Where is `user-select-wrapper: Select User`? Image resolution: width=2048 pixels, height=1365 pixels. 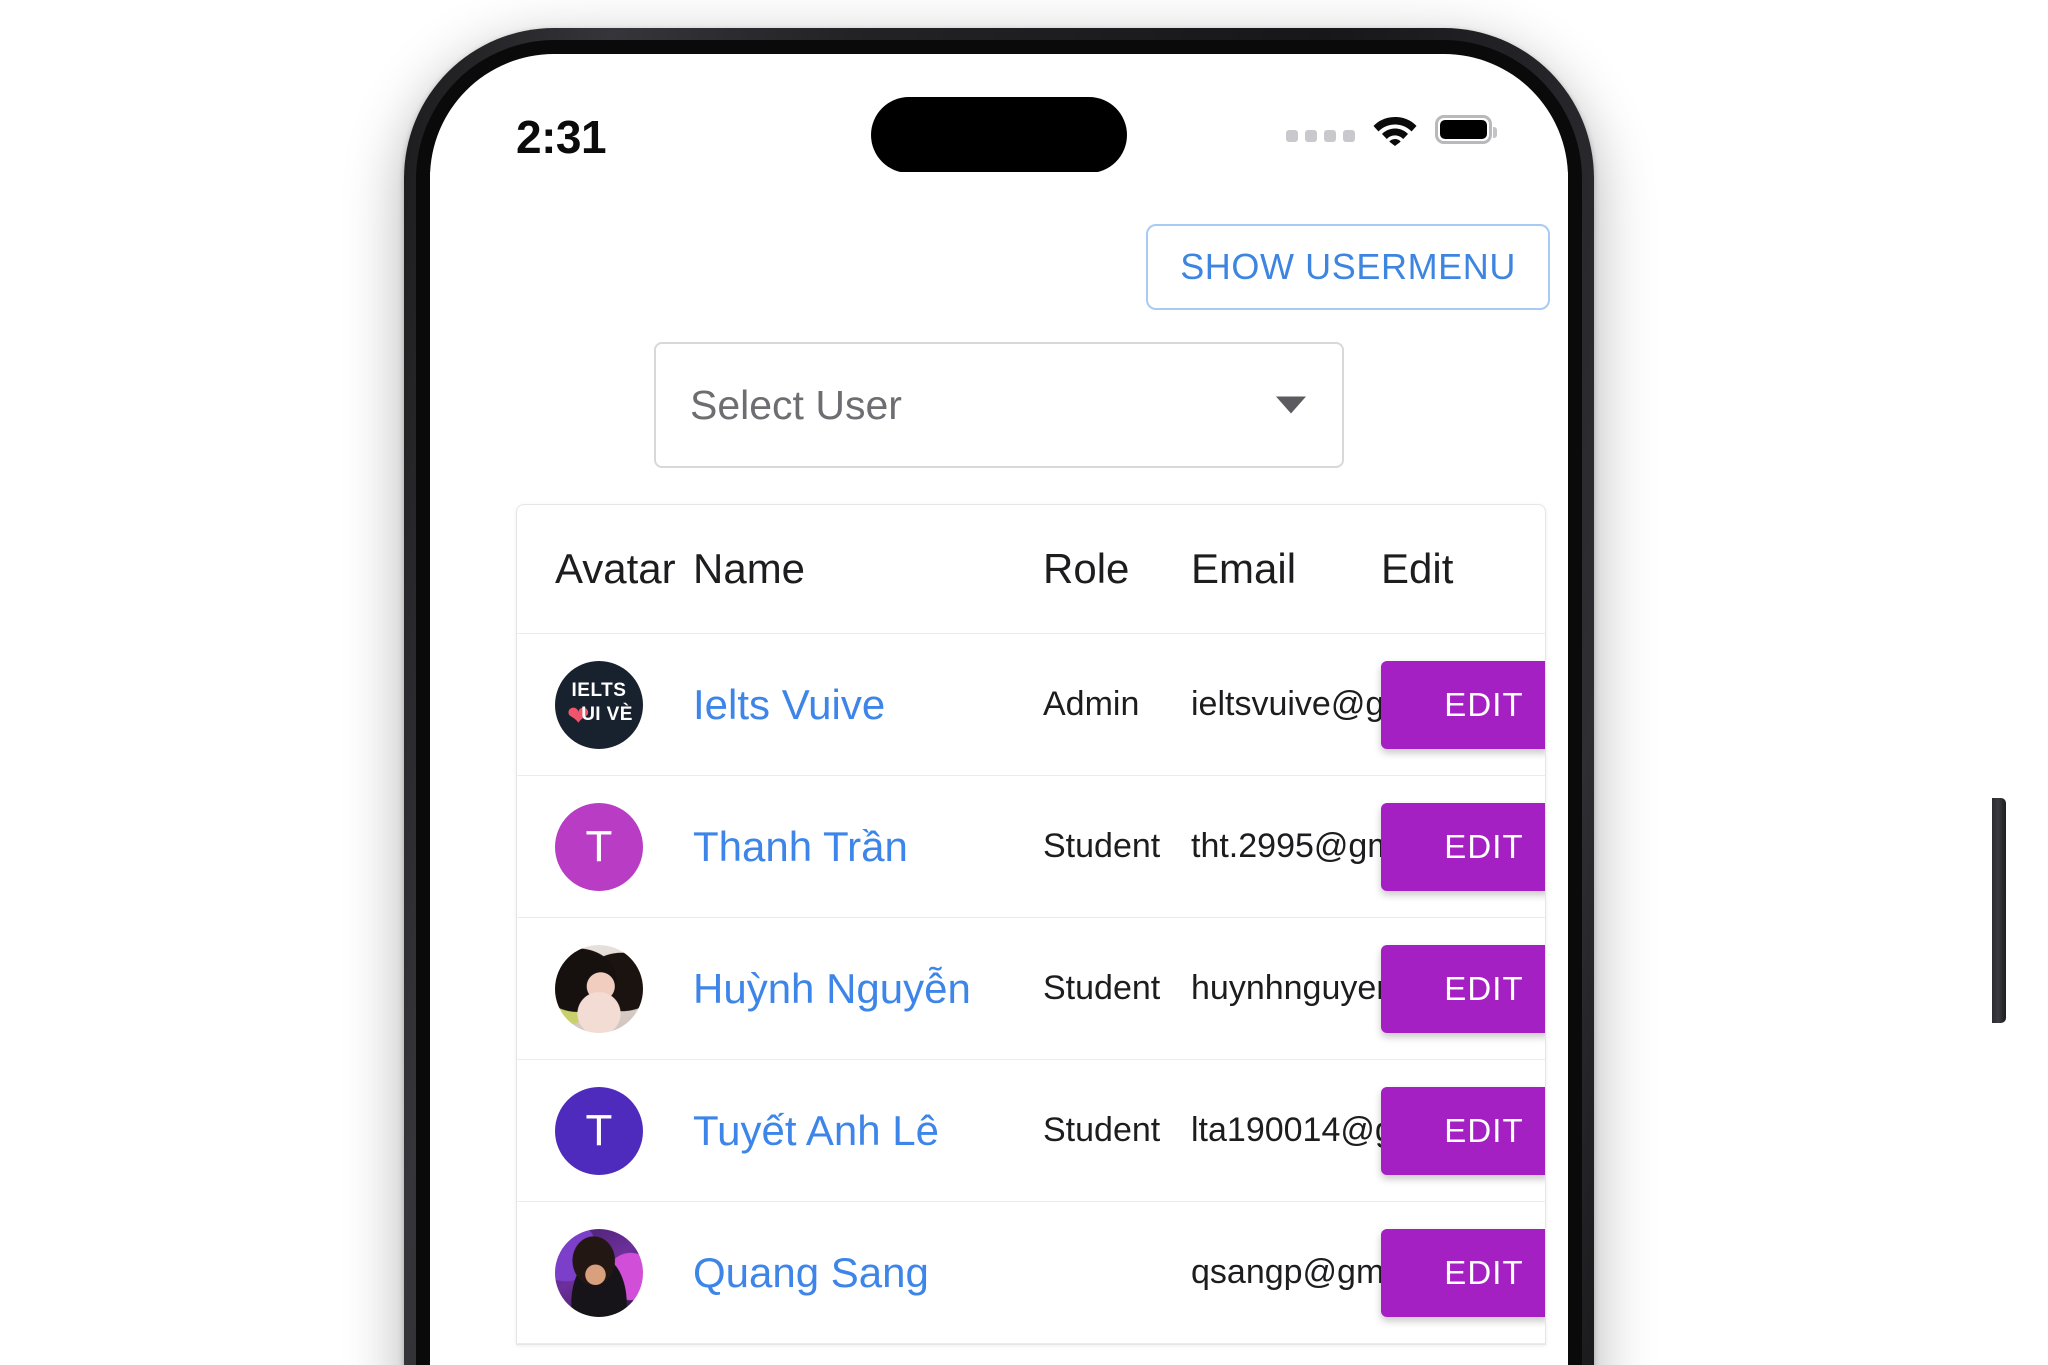
user-select-wrapper: Select User is located at coordinates (999, 405).